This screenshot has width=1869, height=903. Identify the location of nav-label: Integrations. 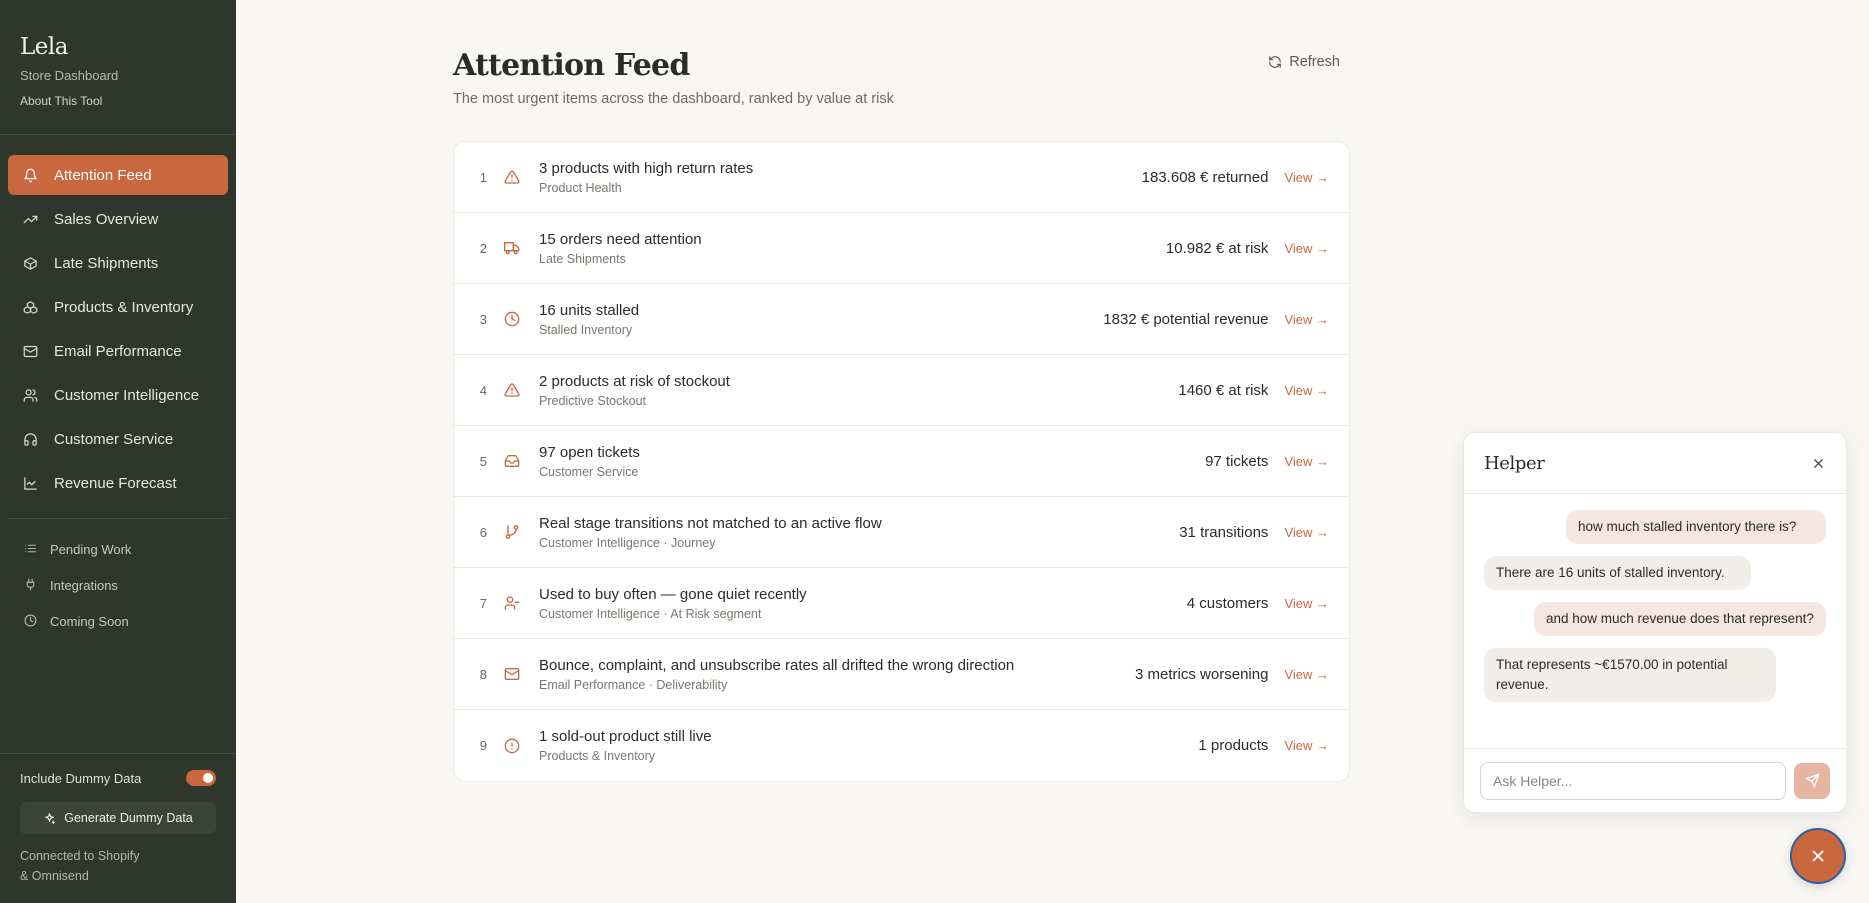
(84, 585).